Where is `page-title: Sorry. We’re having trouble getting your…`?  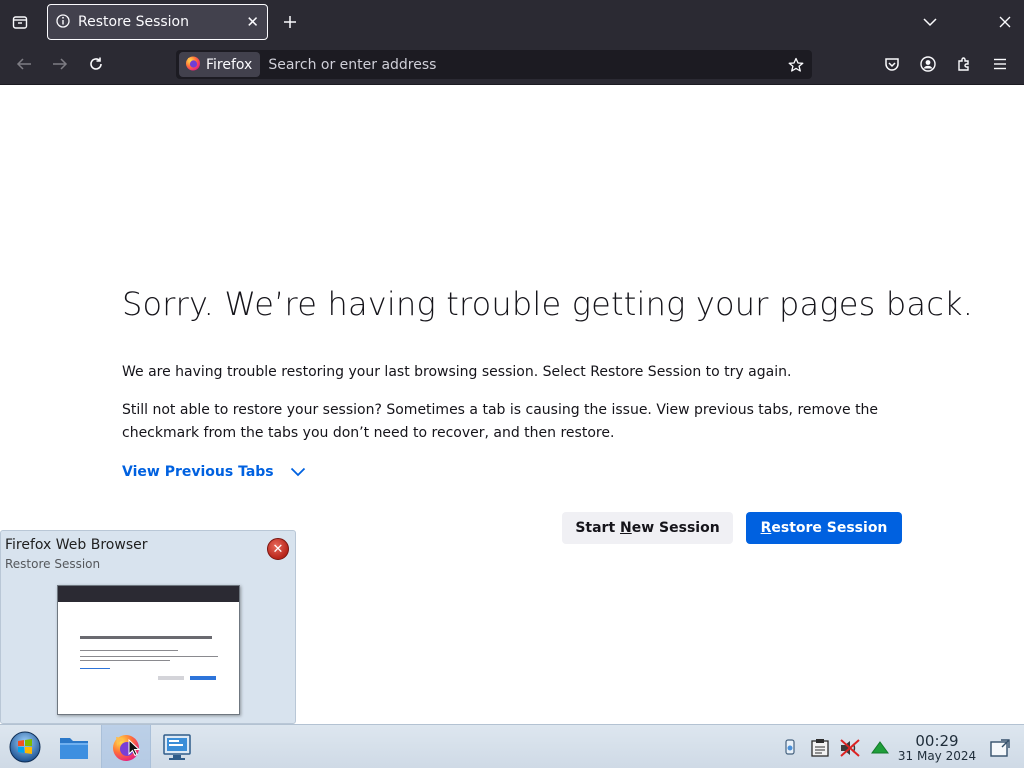
page-title: Sorry. We’re having trouble getting your… is located at coordinates (548, 304).